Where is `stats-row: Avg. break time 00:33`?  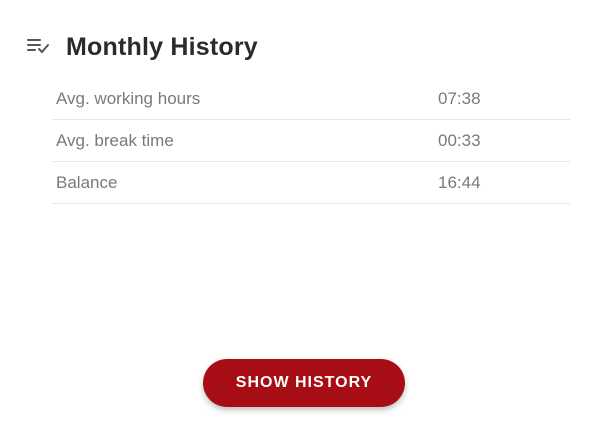 stats-row: Avg. break time 00:33 is located at coordinates (311, 141).